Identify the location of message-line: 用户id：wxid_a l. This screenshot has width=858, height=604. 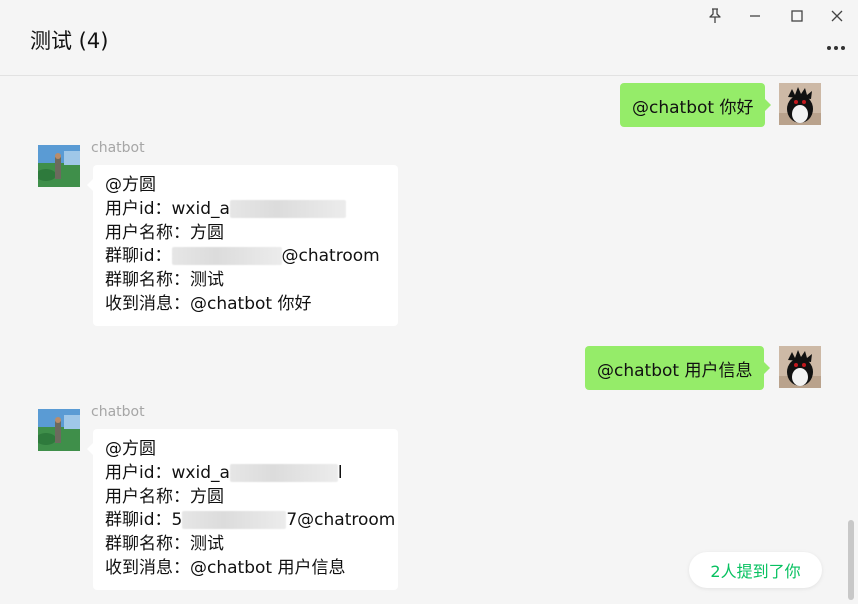
(245, 474).